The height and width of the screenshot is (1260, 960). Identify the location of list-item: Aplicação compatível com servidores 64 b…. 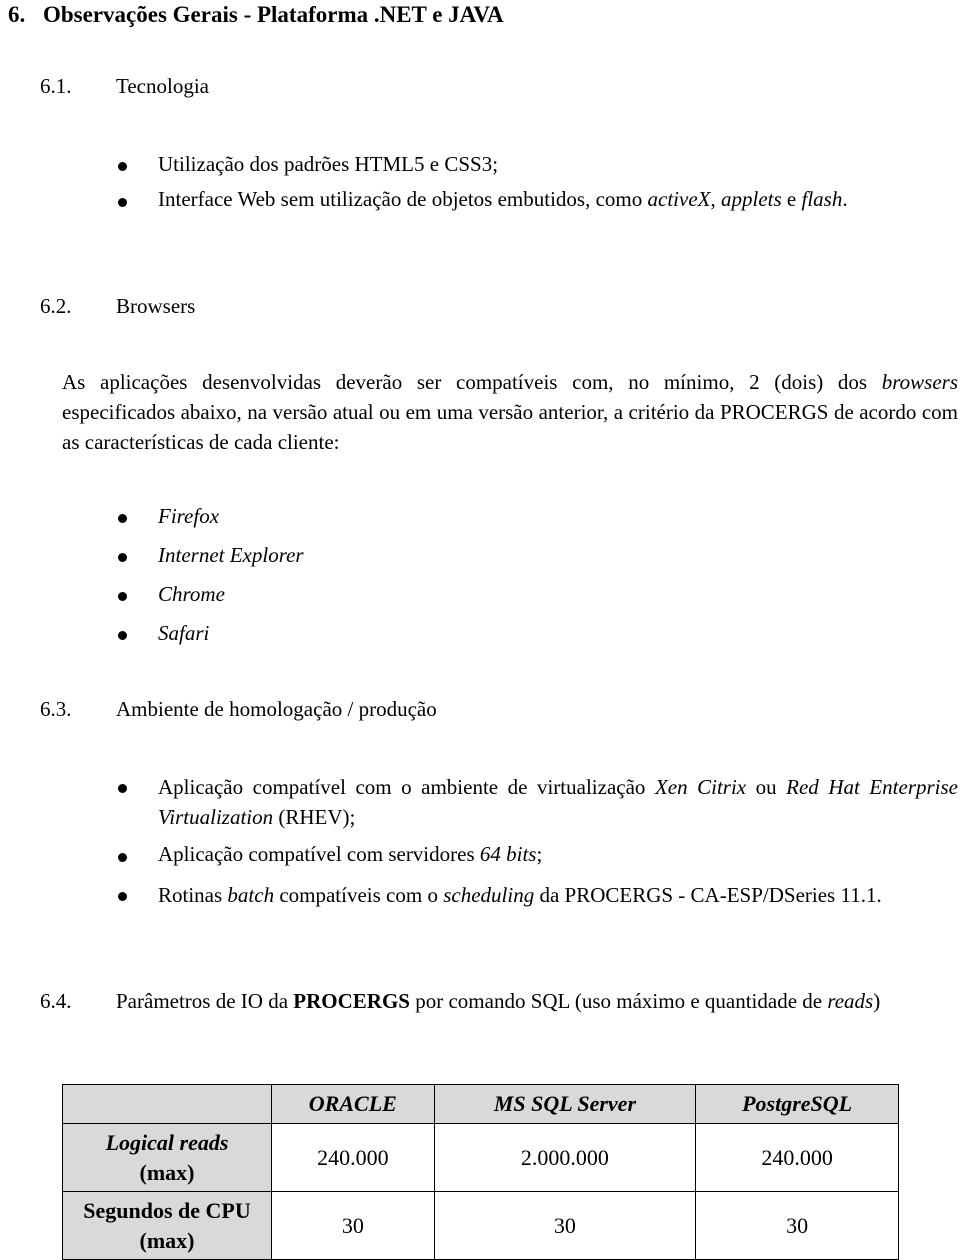
(350, 854).